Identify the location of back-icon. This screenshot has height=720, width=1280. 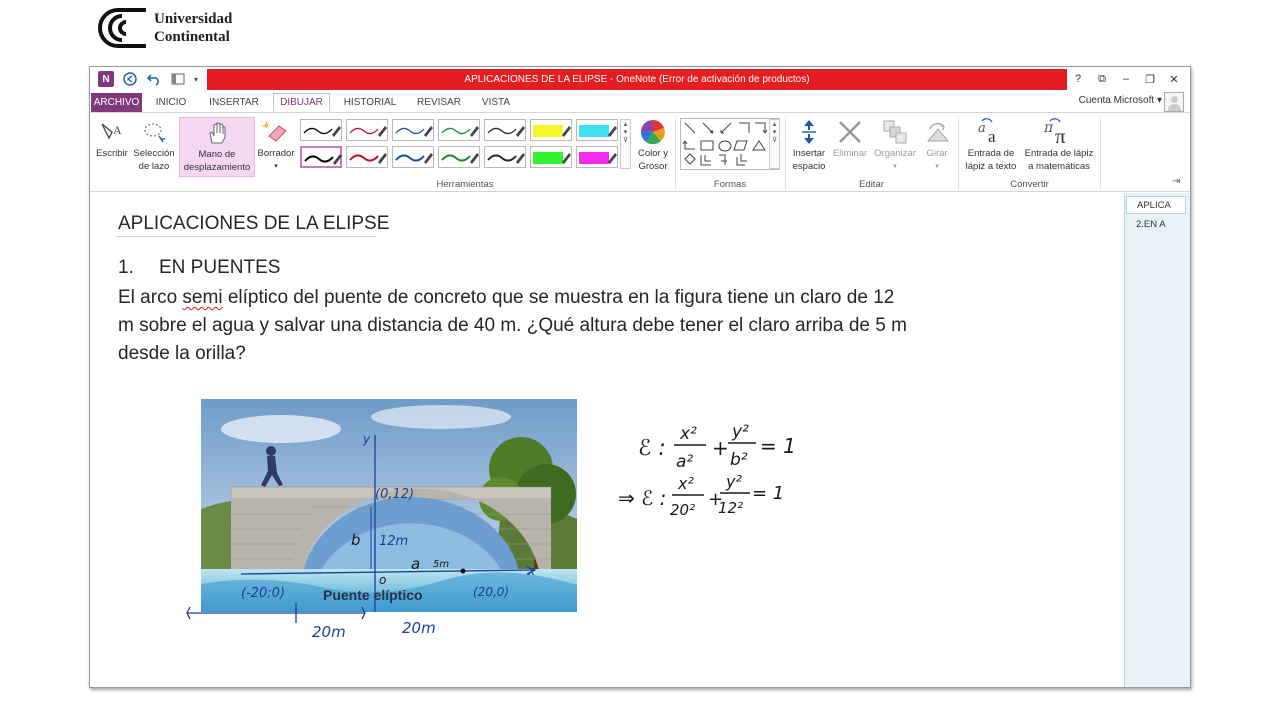
(130, 79).